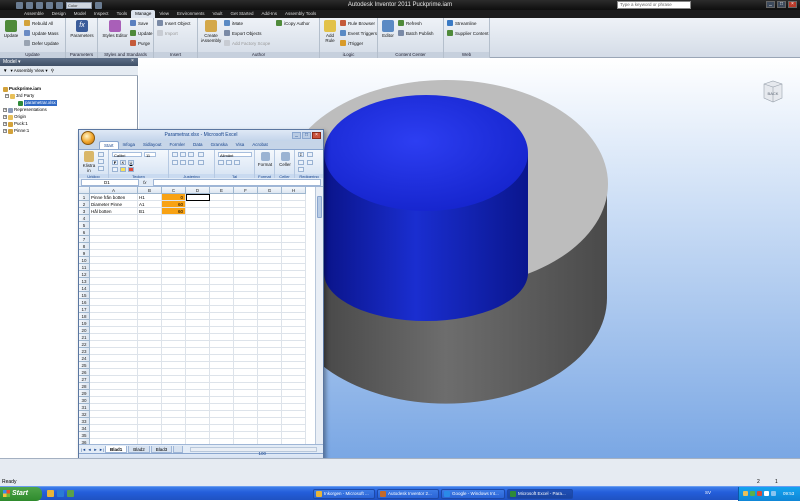 The height and width of the screenshot is (501, 800). What do you see at coordinates (114, 302) in the screenshot?
I see `cell-a16` at bounding box center [114, 302].